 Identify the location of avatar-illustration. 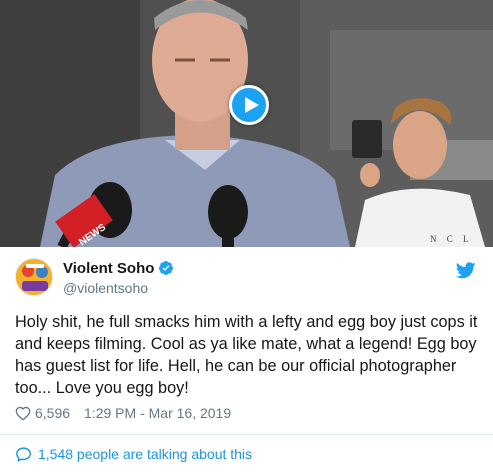
(34, 277).